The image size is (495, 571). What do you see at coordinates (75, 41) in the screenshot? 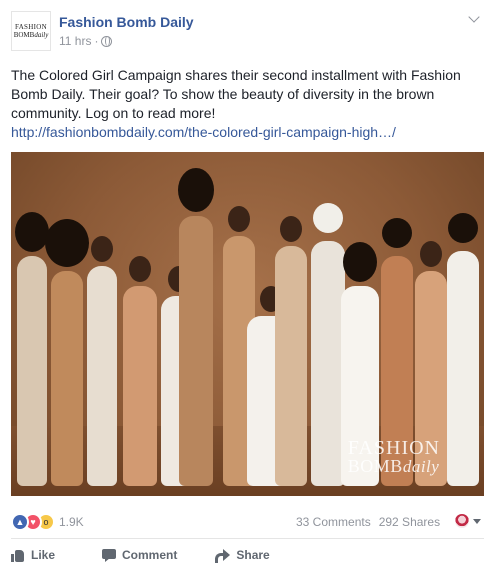
I see `post-timestamp: 11 hrs` at bounding box center [75, 41].